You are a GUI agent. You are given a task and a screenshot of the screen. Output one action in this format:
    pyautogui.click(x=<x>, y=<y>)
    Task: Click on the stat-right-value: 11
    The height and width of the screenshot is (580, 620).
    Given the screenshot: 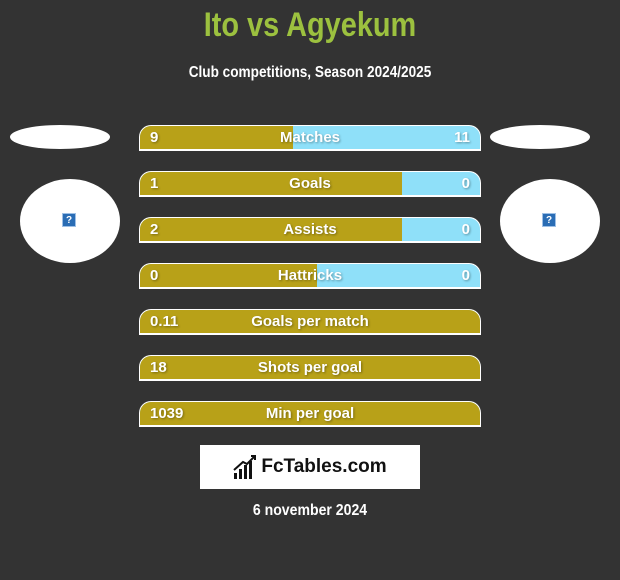 What is the action you would take?
    pyautogui.click(x=462, y=137)
    